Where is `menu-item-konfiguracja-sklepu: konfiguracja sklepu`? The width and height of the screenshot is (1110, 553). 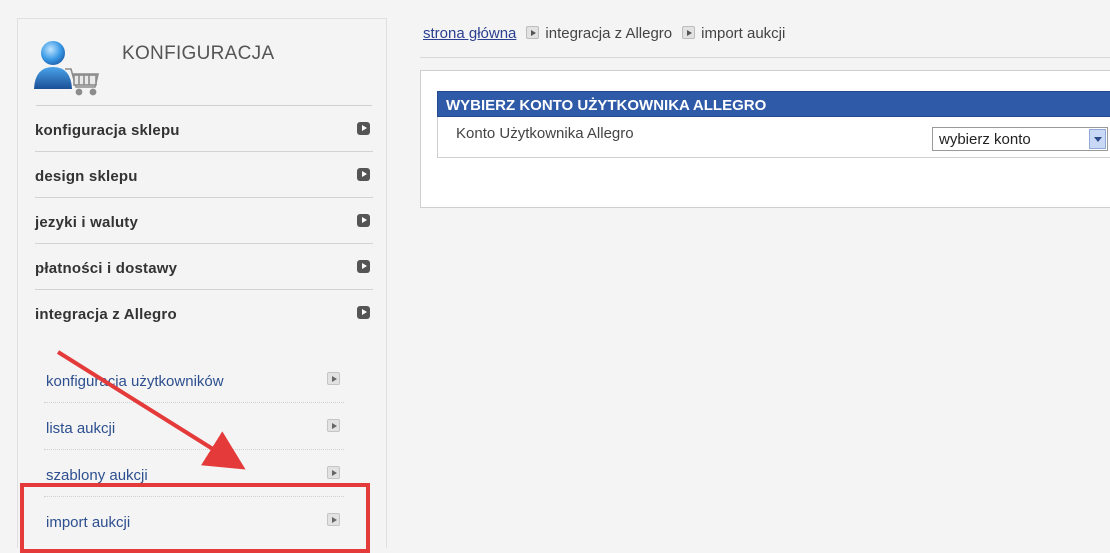 menu-item-konfiguracja-sklepu: konfiguracja sklepu is located at coordinates (204, 129).